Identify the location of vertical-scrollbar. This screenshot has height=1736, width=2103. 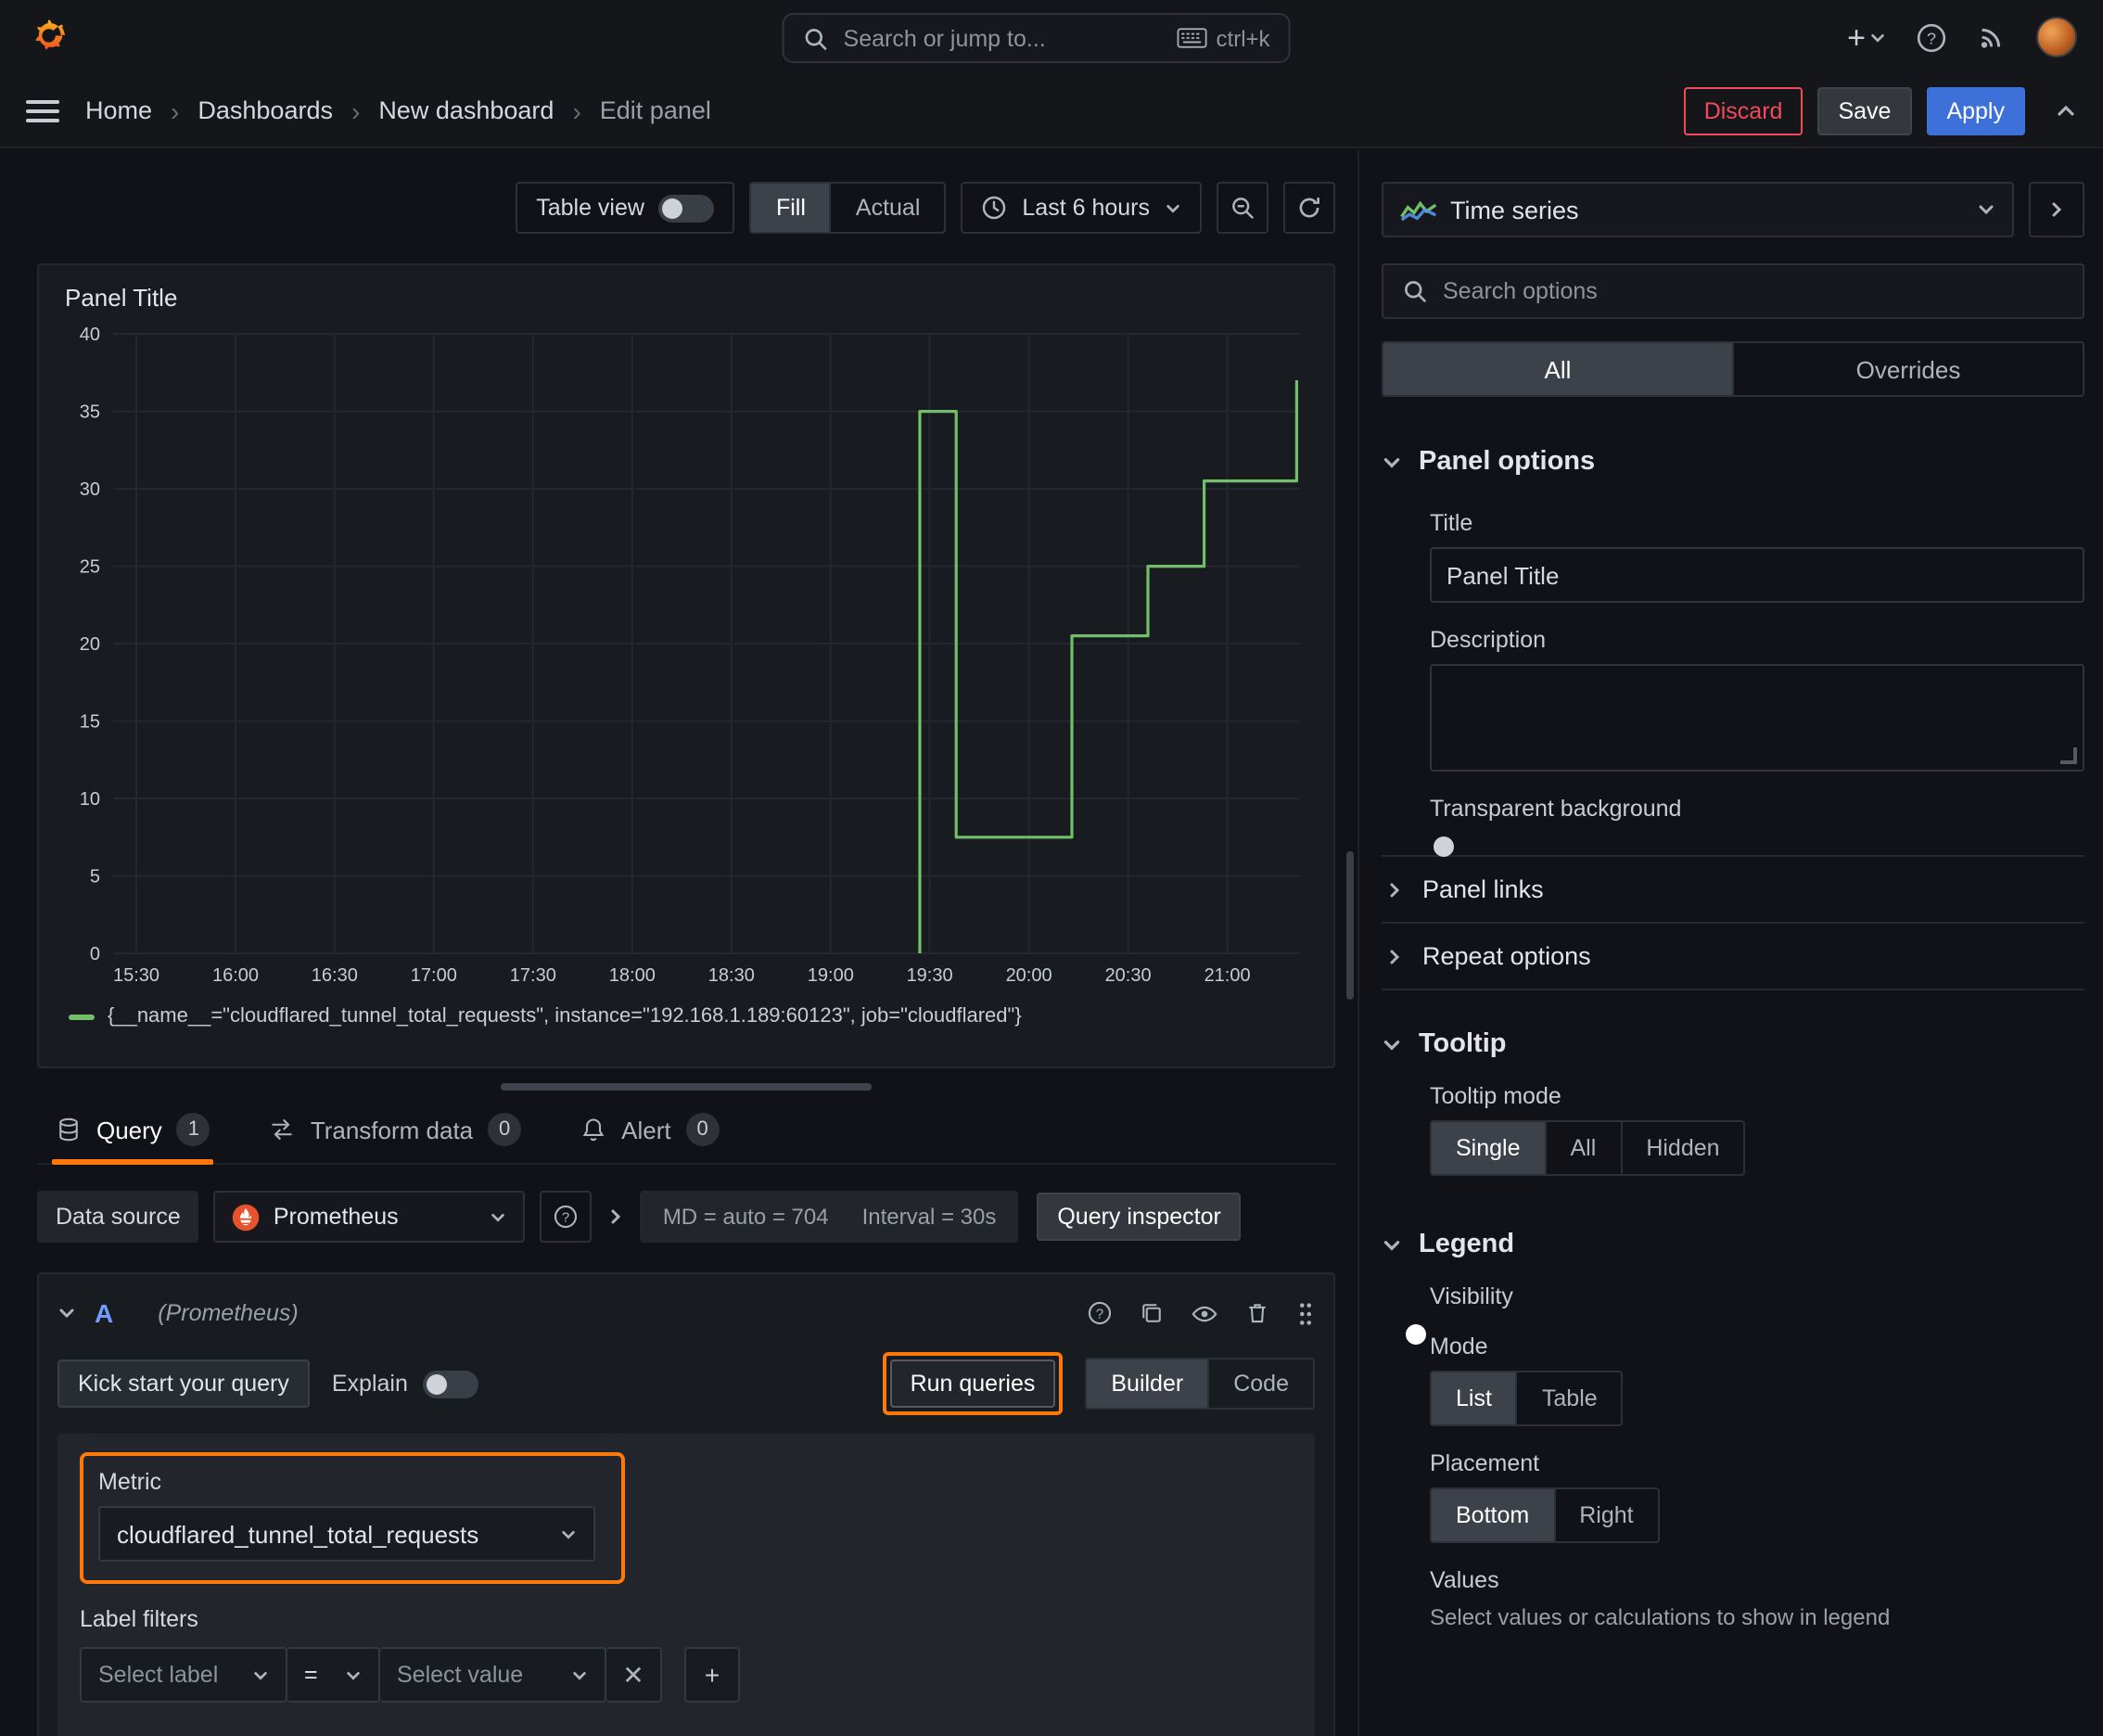
(1350, 926).